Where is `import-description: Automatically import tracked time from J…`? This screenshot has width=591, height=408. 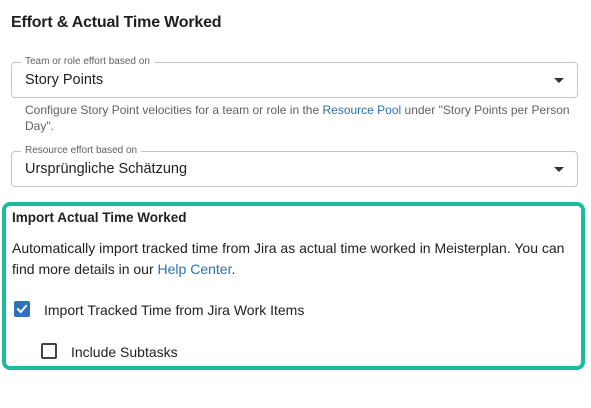
import-description: Automatically import tracked time from J… is located at coordinates (292, 259).